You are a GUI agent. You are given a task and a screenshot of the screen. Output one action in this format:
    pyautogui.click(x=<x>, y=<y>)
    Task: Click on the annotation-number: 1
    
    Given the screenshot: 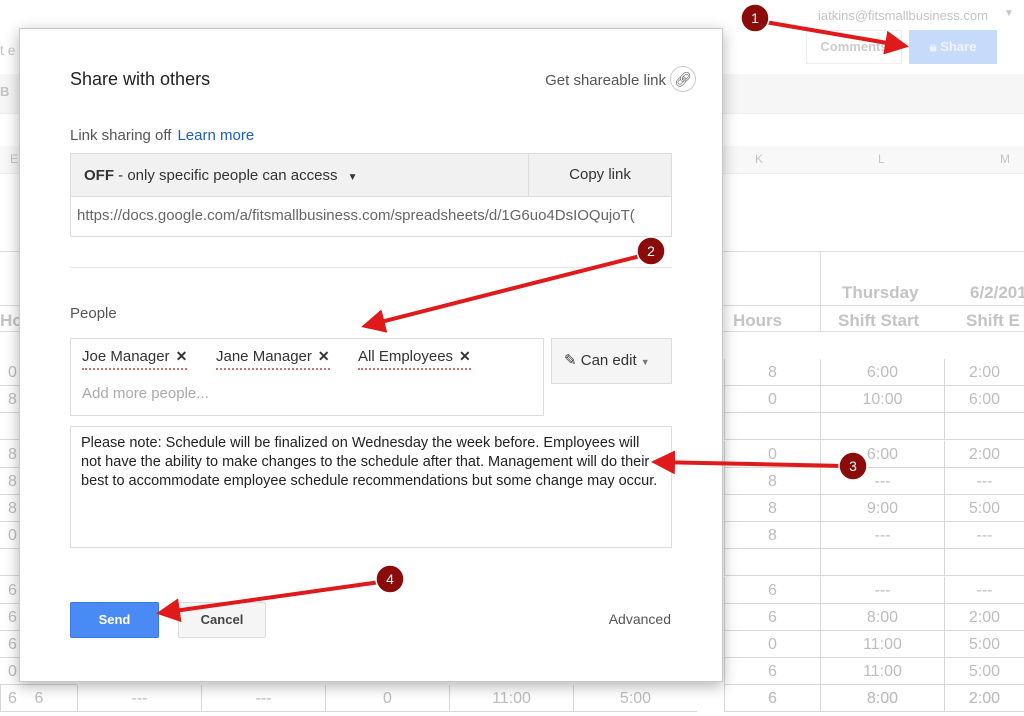 What is the action you would take?
    pyautogui.click(x=755, y=18)
    